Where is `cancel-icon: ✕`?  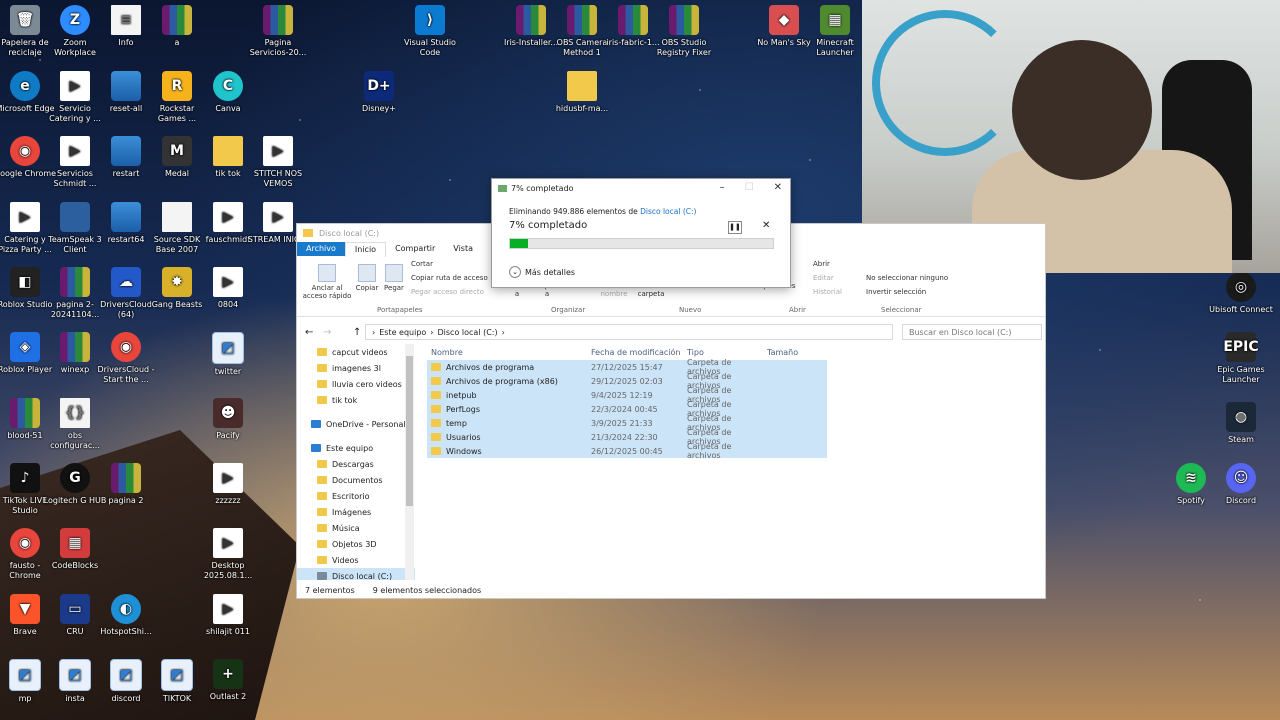 cancel-icon: ✕ is located at coordinates (766, 225).